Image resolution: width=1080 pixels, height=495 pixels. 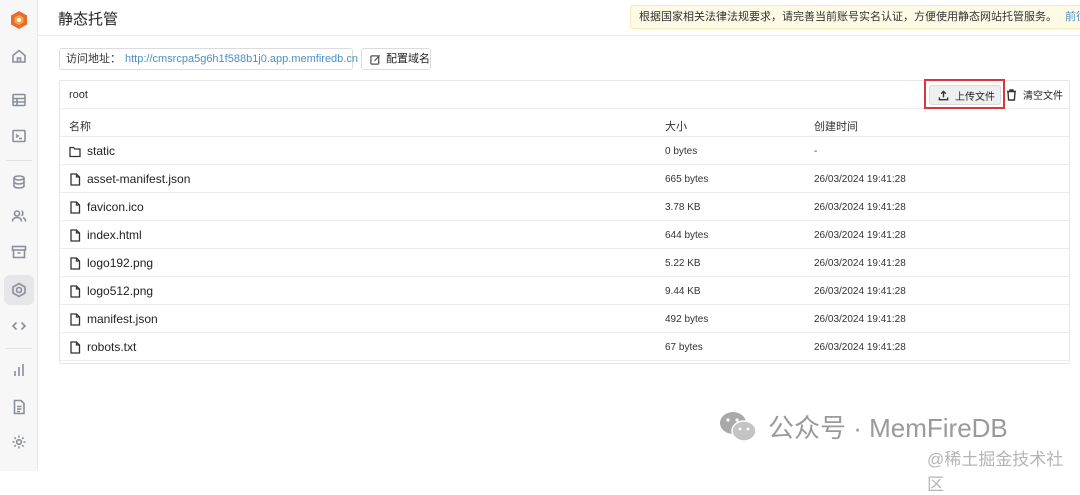 I want to click on file-name-cell: logo192.png, so click(x=111, y=263).